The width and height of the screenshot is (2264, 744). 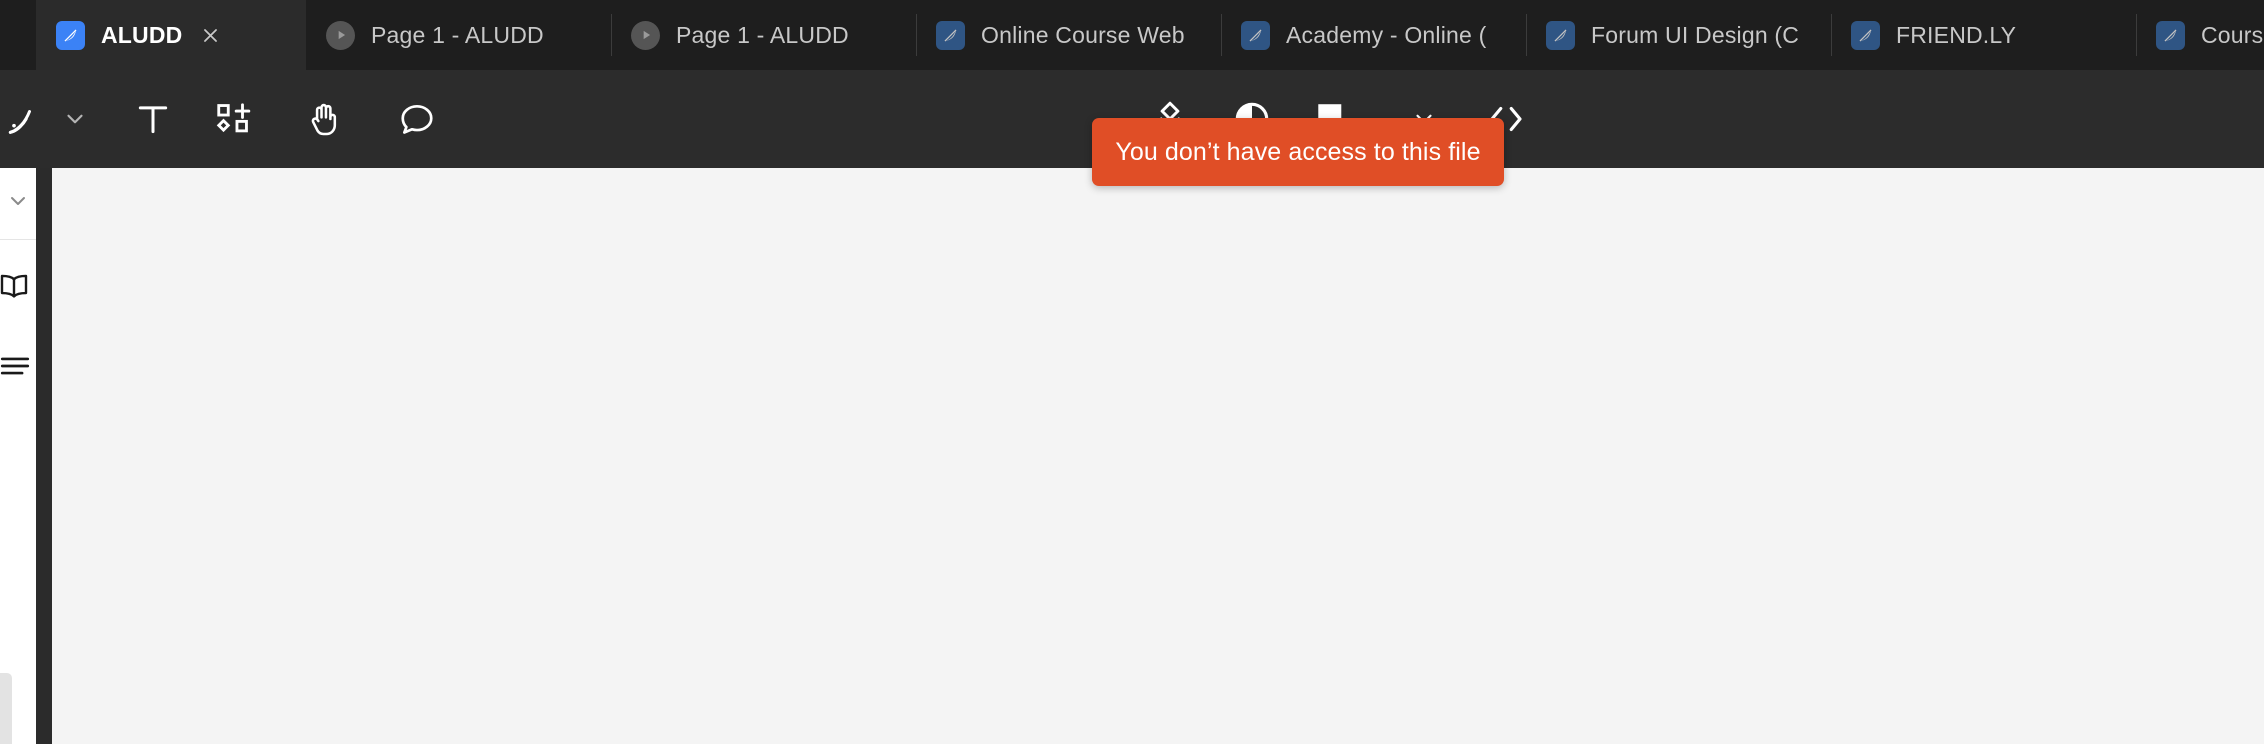 What do you see at coordinates (153, 119) in the screenshot?
I see `text-tool` at bounding box center [153, 119].